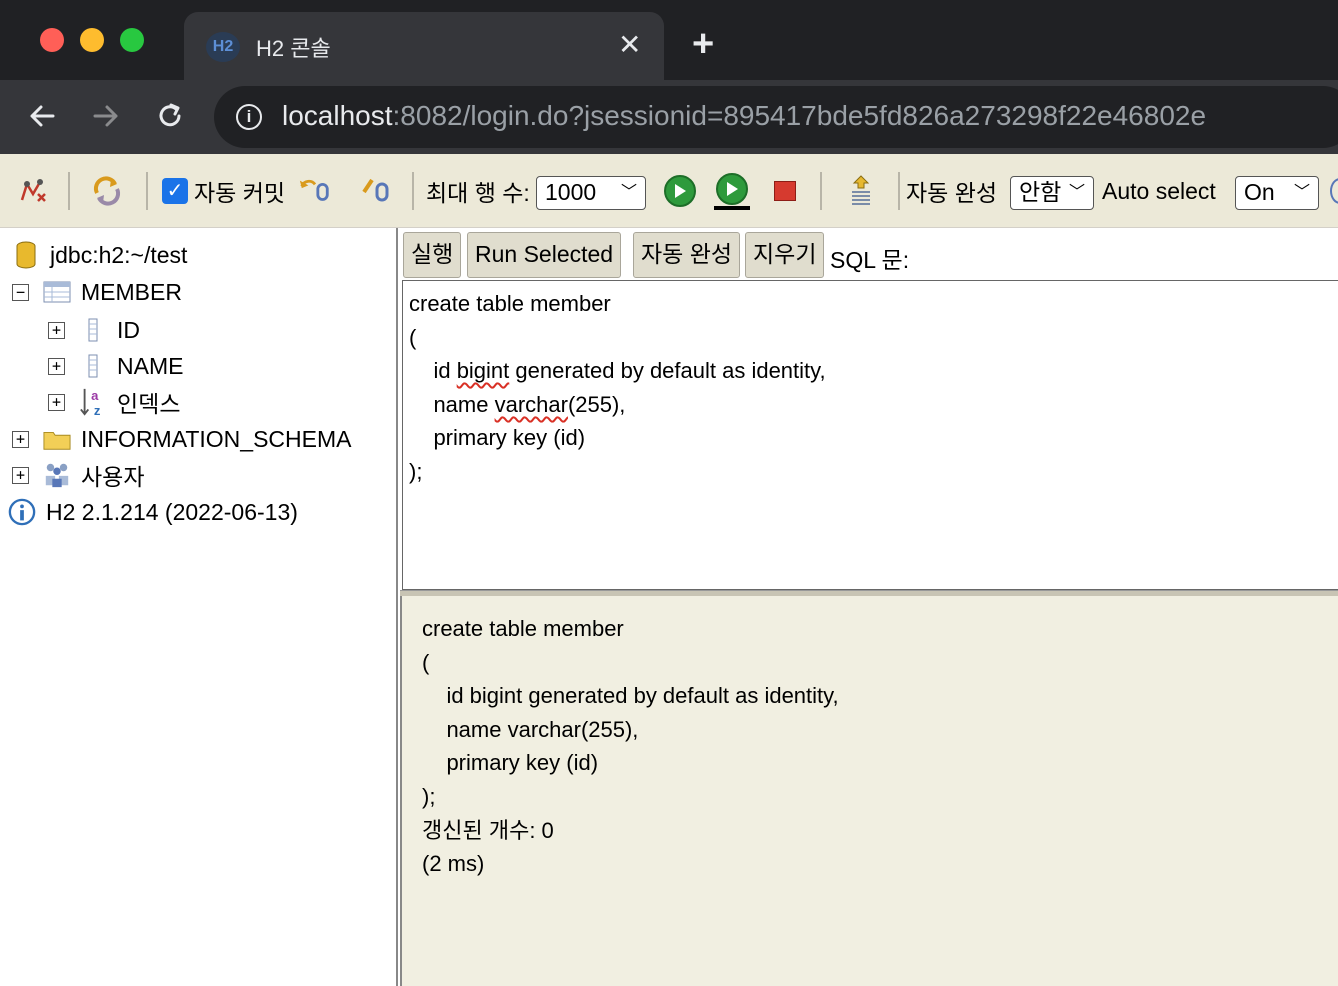 The width and height of the screenshot is (1338, 986). Describe the element at coordinates (377, 191) in the screenshot. I see `commit-icon` at that location.